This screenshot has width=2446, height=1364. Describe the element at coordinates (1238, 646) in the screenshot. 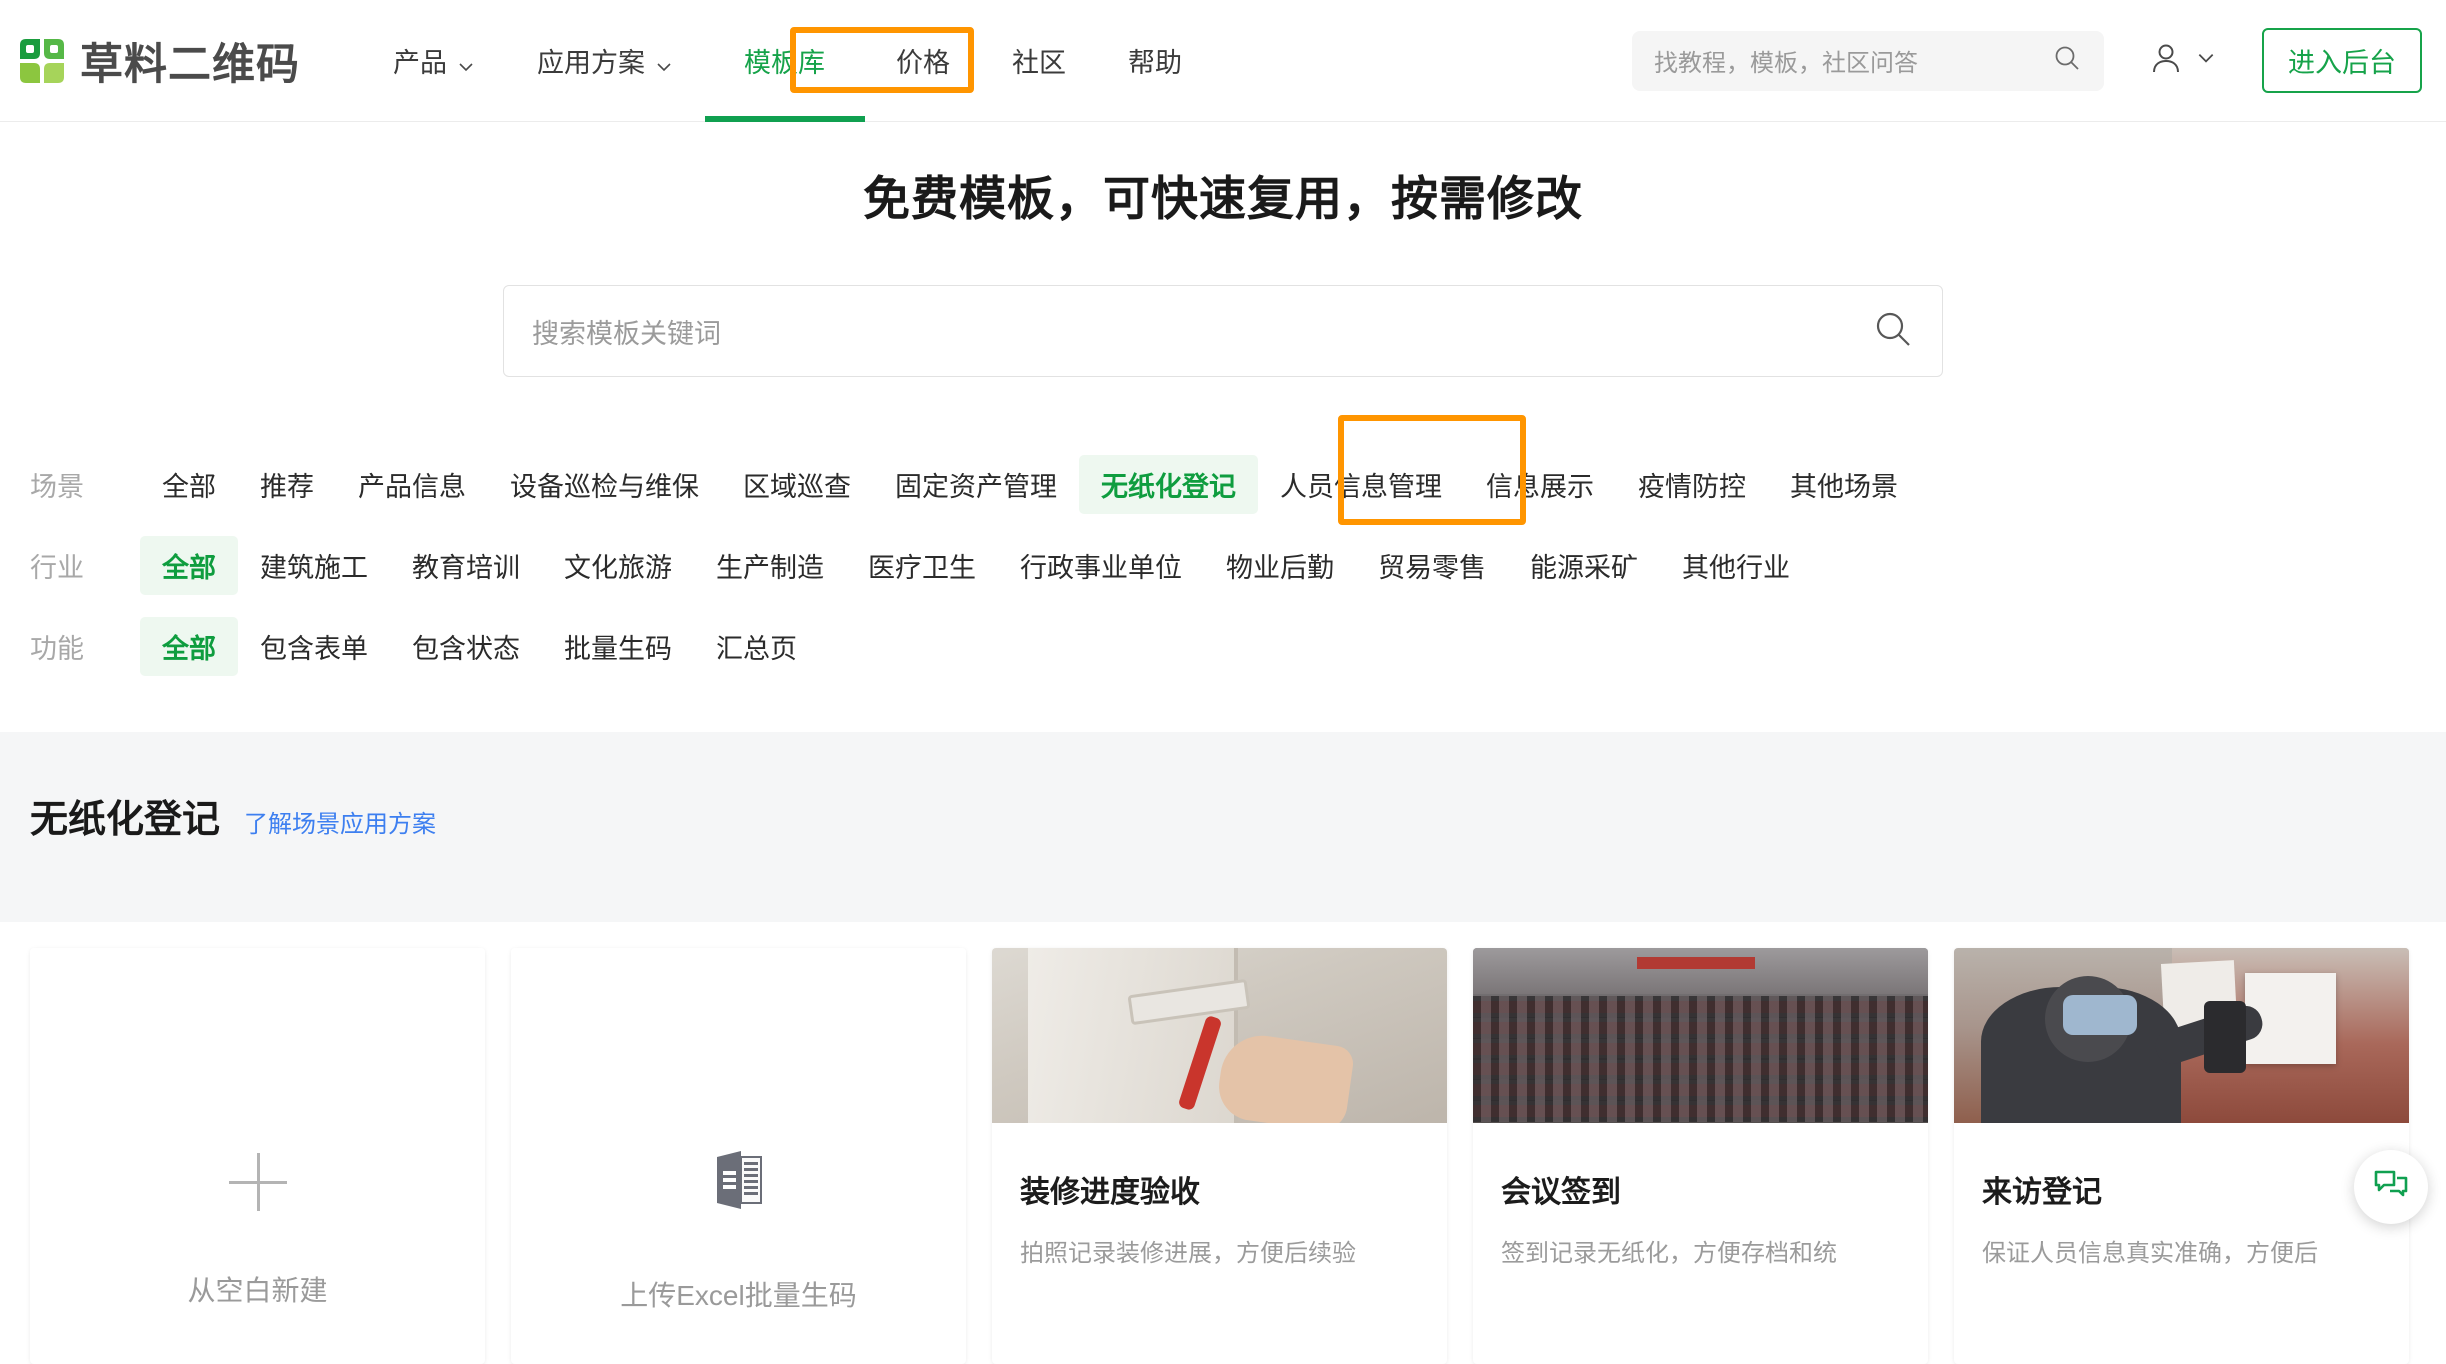

I see `filter-row-feature: 功能 全部 包含表单 包含状态 批量生码 汇总页` at that location.